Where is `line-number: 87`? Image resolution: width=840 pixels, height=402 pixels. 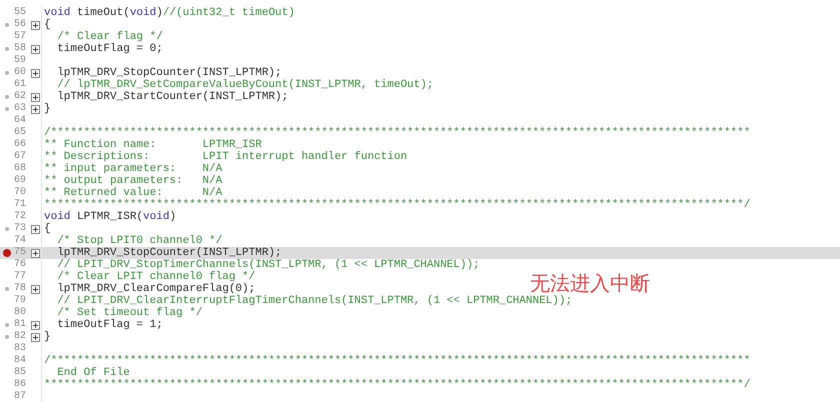 line-number: 87 is located at coordinates (21, 396).